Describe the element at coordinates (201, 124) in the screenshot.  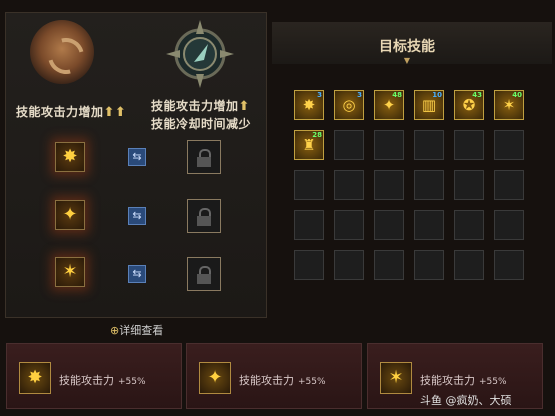
I see `emblem-b-label-line2: 技能冷却时间减少` at that location.